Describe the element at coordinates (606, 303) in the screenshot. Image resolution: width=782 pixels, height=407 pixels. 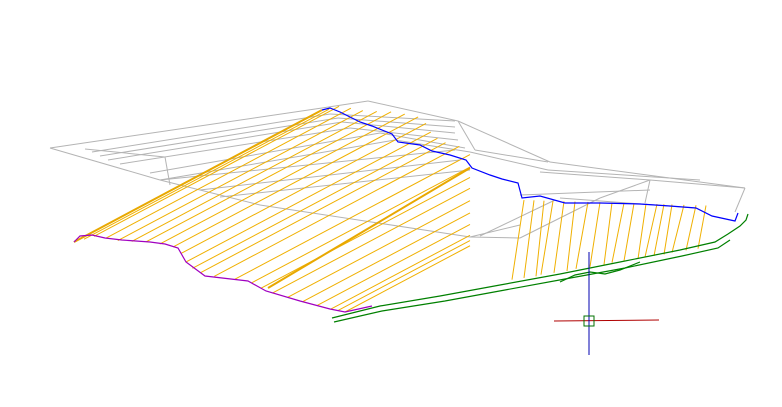
I see `crosshair-cursor-icon` at that location.